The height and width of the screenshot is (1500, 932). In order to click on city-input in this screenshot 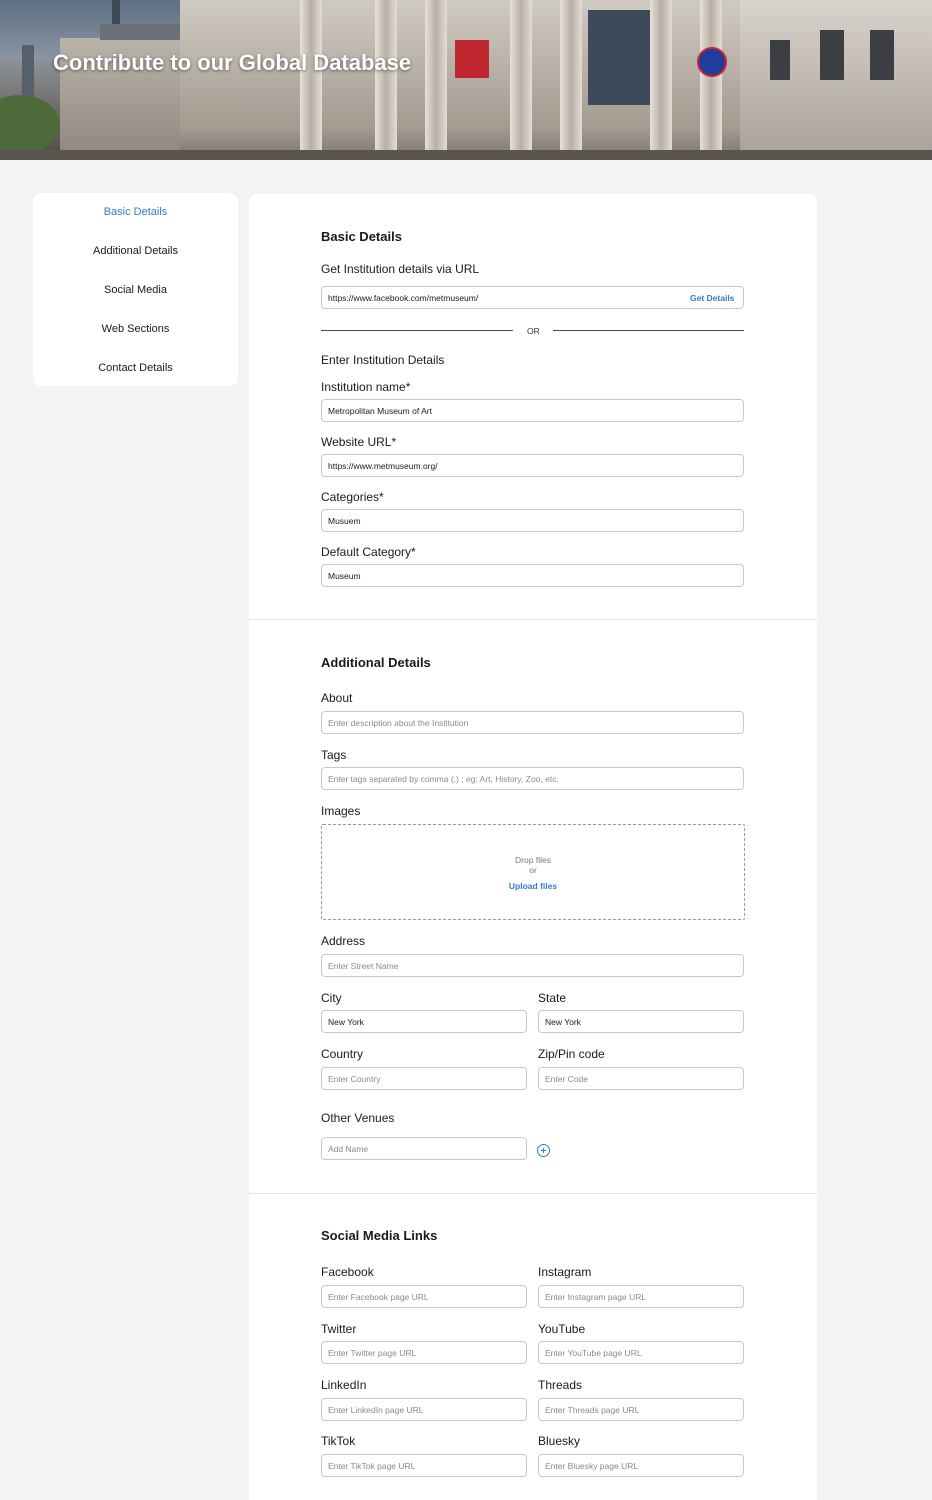, I will do `click(424, 1021)`.